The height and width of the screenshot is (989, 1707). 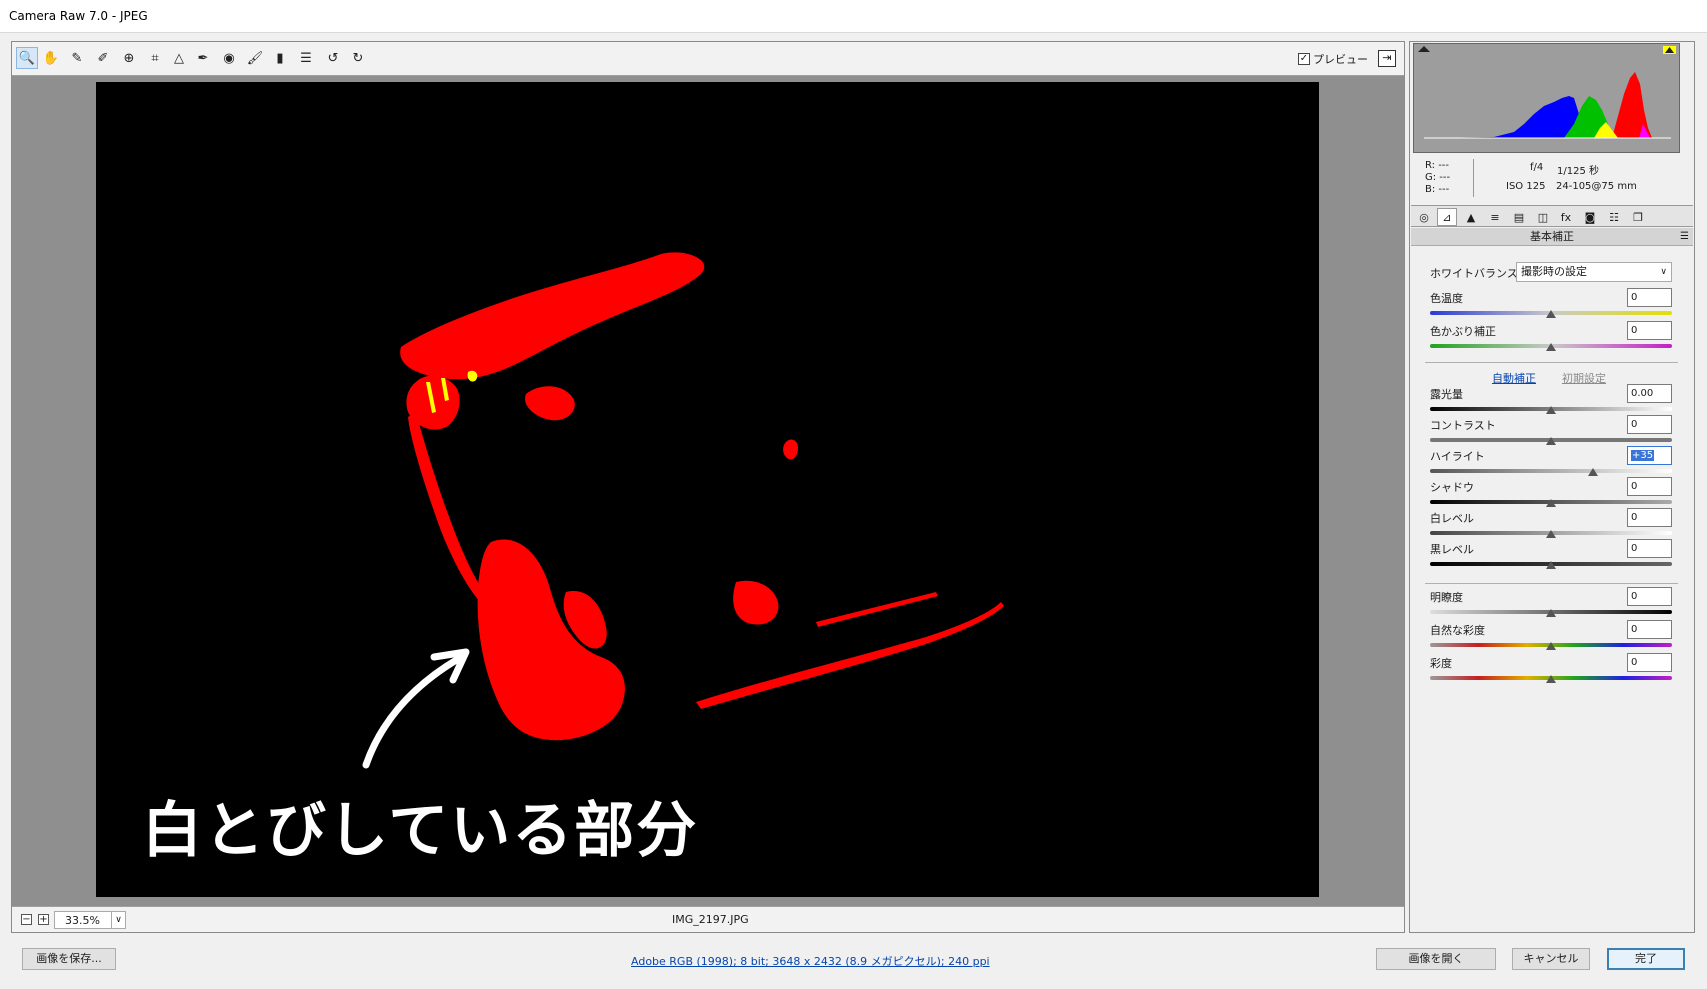 What do you see at coordinates (1452, 518) in the screenshot?
I see `whites-label: 白レベル` at bounding box center [1452, 518].